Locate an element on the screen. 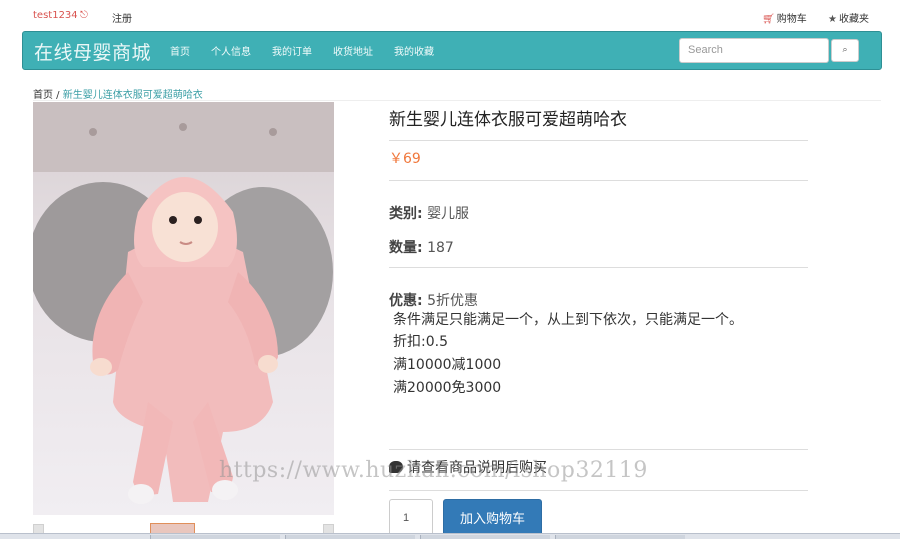 Image resolution: width=900 pixels, height=539 pixels. promo-row: 优惠: 5折优惠 is located at coordinates (433, 300).